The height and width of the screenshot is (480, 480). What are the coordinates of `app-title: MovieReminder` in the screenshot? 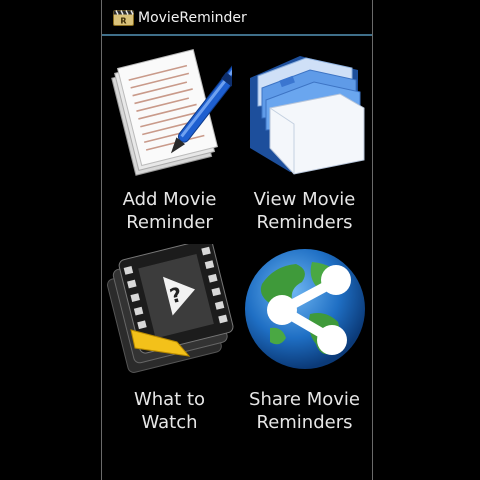 It's located at (192, 18).